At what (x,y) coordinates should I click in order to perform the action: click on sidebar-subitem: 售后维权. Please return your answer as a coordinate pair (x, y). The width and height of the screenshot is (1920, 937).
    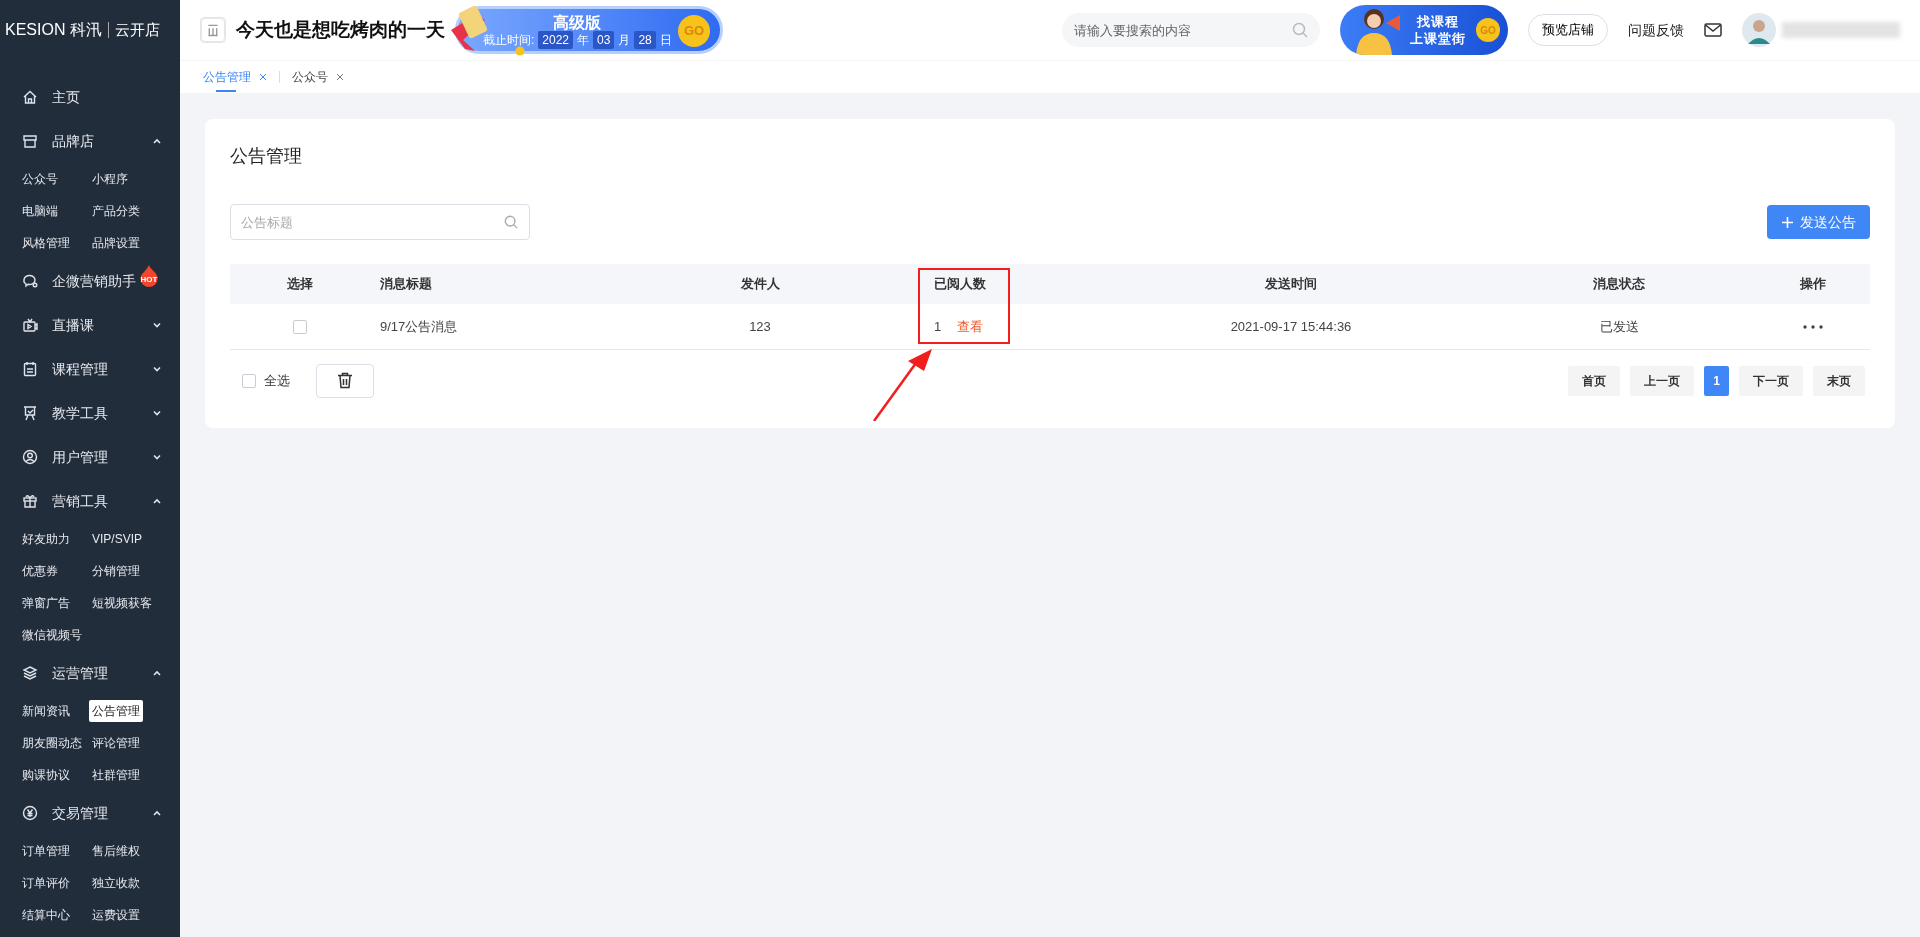
    Looking at the image, I should click on (116, 851).